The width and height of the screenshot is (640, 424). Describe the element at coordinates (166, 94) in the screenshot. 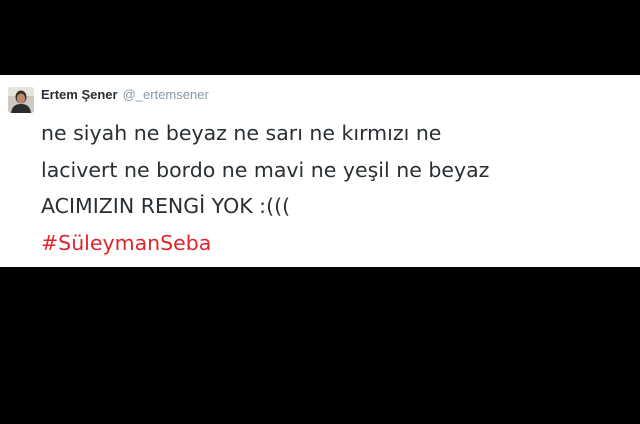

I see `author-handle: @_ertemsener` at that location.